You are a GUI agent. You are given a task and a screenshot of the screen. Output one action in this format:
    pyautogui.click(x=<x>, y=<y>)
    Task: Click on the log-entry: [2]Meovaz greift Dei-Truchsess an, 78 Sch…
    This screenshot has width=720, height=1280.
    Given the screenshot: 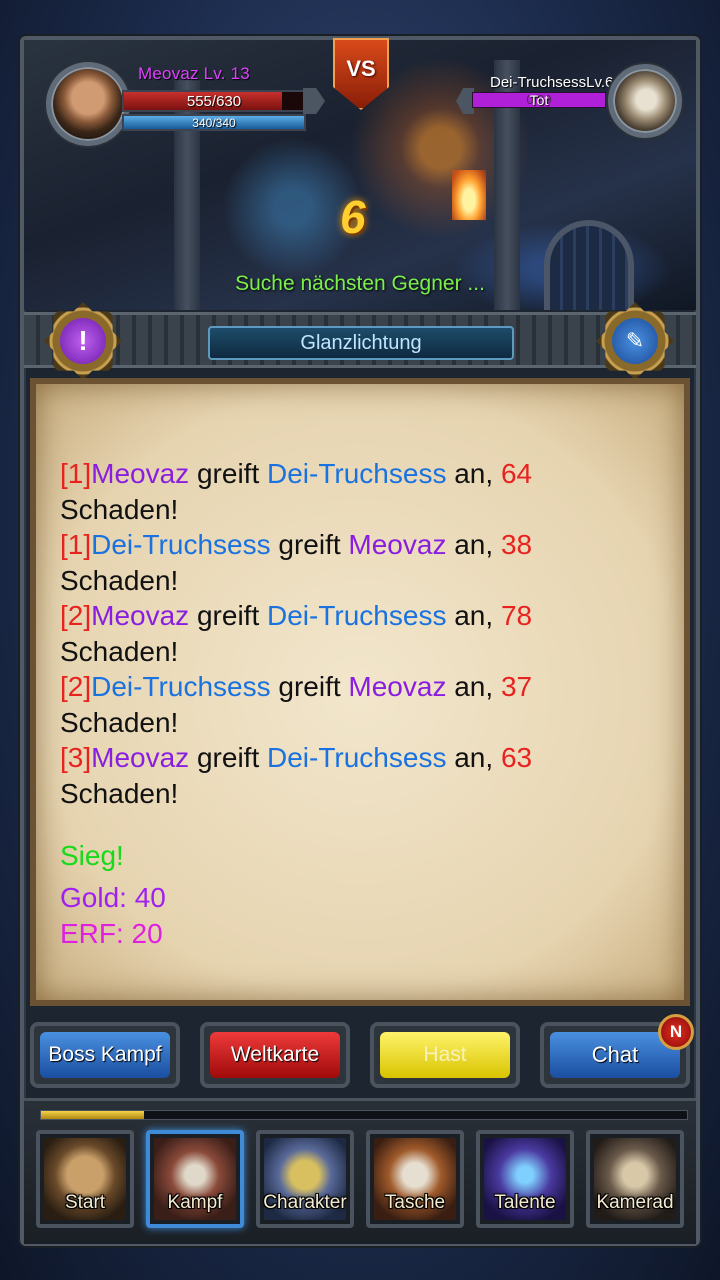 What is the action you would take?
    pyautogui.click(x=330, y=633)
    